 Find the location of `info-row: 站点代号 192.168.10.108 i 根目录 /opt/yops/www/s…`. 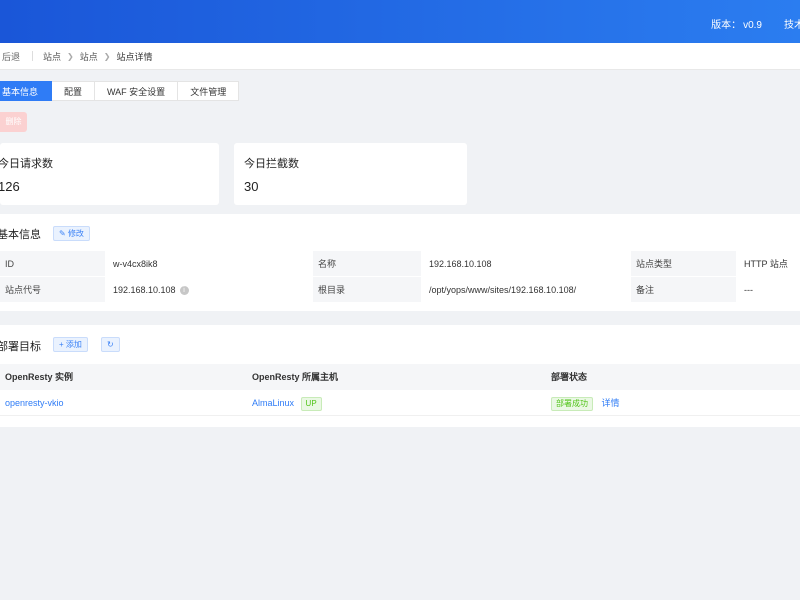

info-row: 站点代号 192.168.10.108 i 根目录 /opt/yops/www/s… is located at coordinates (400, 290).